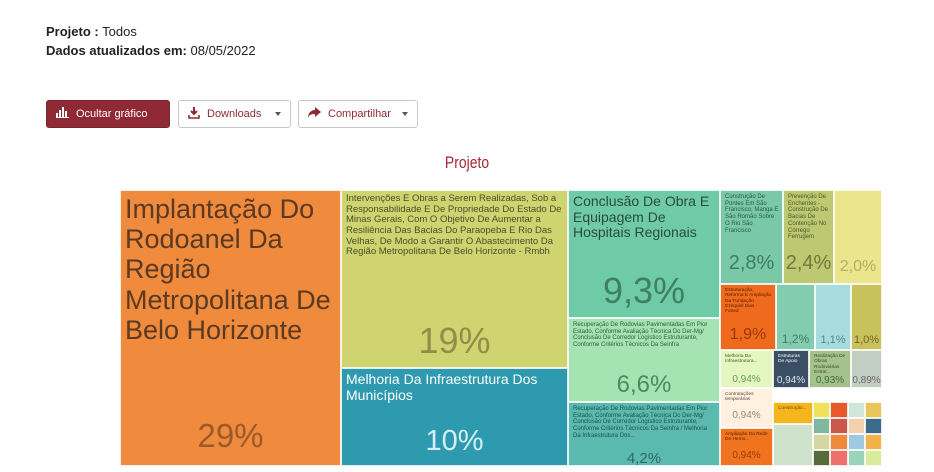 This screenshot has height=472, width=934. Describe the element at coordinates (644, 290) in the screenshot. I see `treemap-tile-value: 9,3%` at that location.